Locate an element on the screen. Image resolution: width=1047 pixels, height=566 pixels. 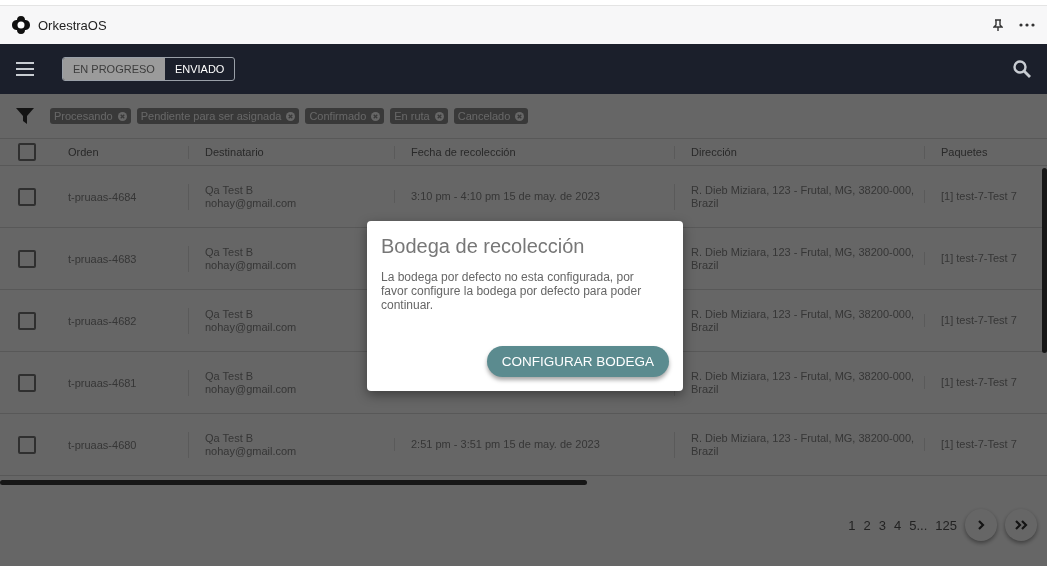
page-link: 2 is located at coordinates (867, 525).